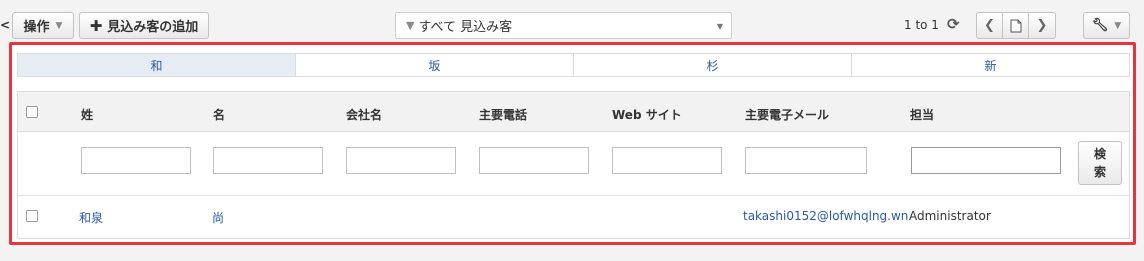 This screenshot has width=1144, height=261. What do you see at coordinates (713, 65) in the screenshot?
I see `alpha-tab-3: 杉` at bounding box center [713, 65].